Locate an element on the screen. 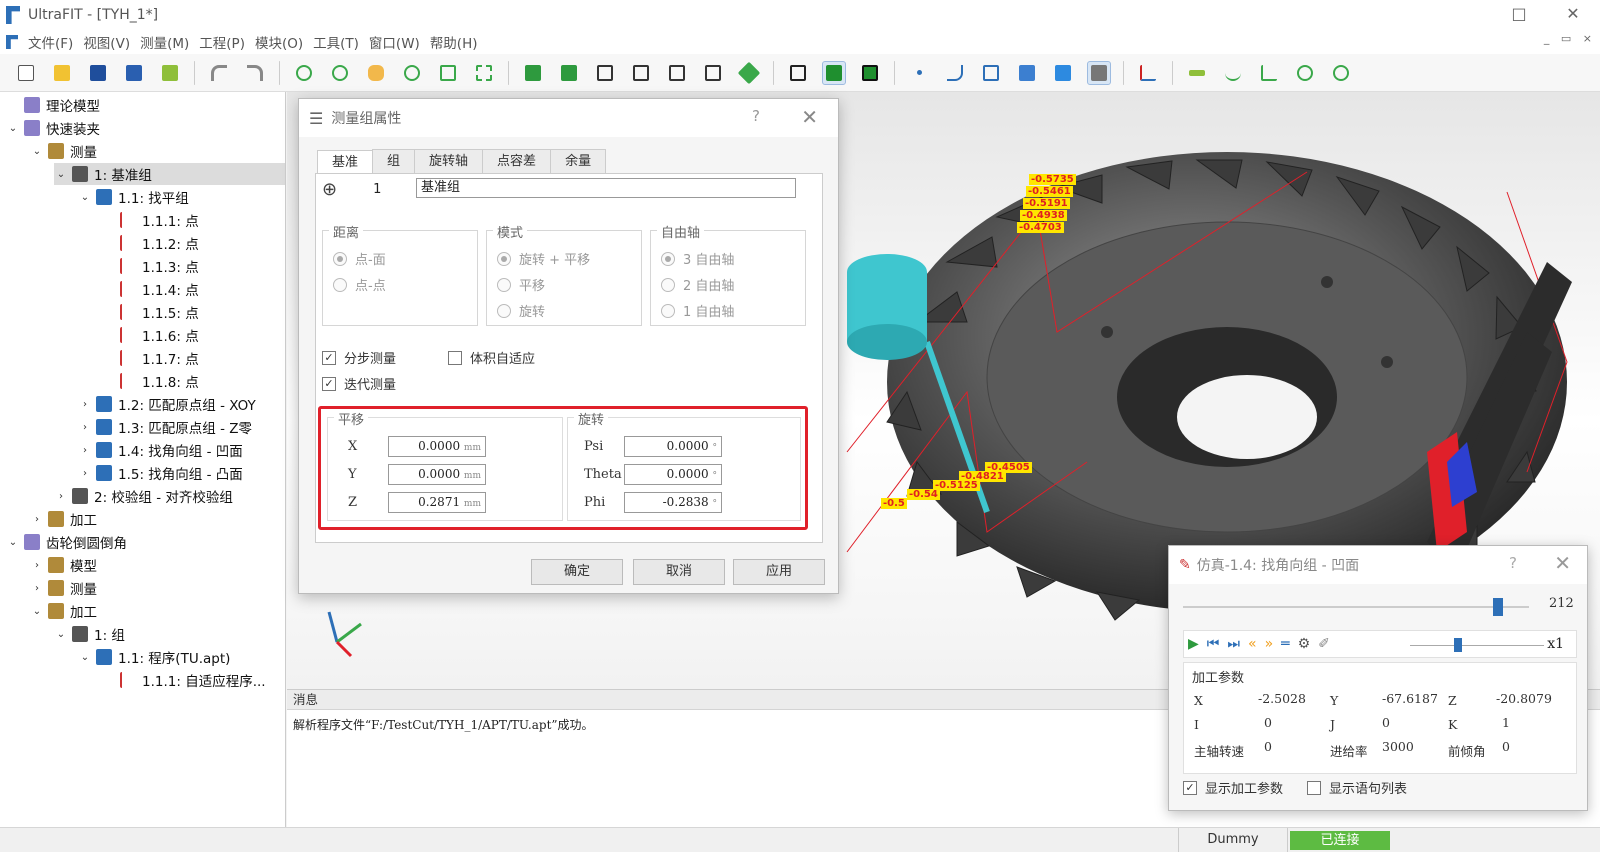  shaded-button is located at coordinates (834, 72).